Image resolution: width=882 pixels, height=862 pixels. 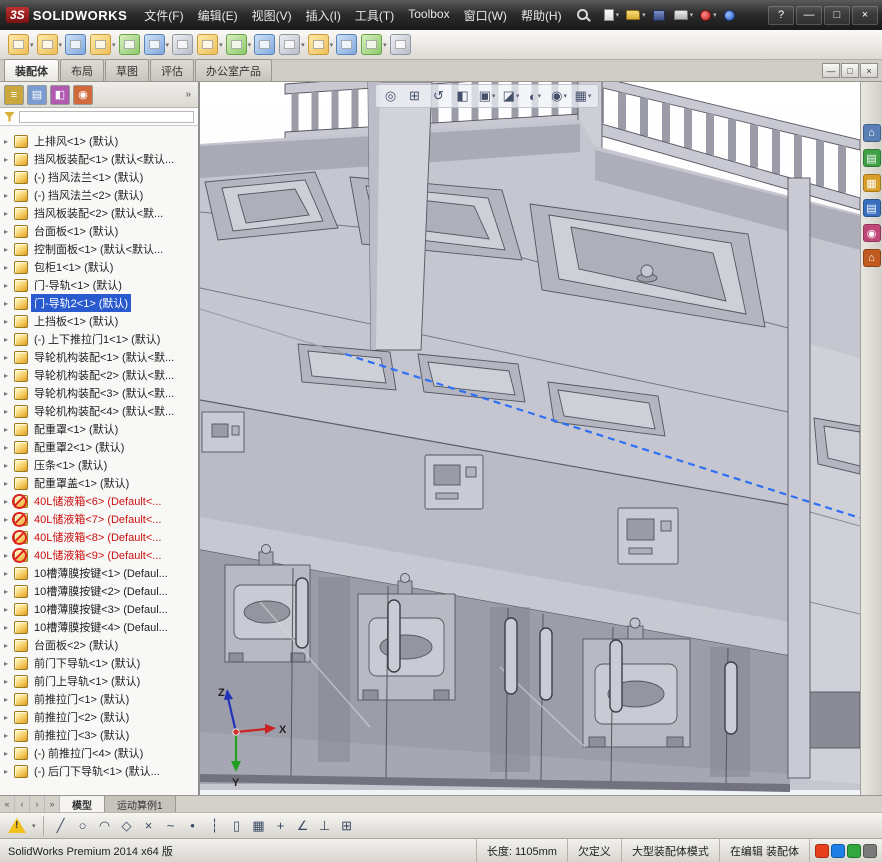 I want to click on tab-nav-button: ‹, so click(x=22, y=804).